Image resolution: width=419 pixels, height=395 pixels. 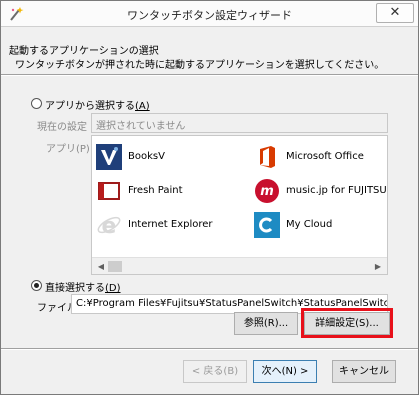 What do you see at coordinates (200, 65) in the screenshot?
I see `header-description: ワンタッチボタンが押された時に起動するアプリケーションを選択してください。` at bounding box center [200, 65].